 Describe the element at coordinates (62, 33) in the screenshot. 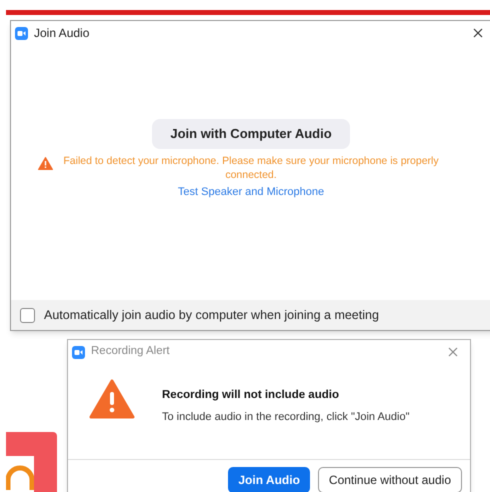

I see `window-title: Join Audio` at that location.